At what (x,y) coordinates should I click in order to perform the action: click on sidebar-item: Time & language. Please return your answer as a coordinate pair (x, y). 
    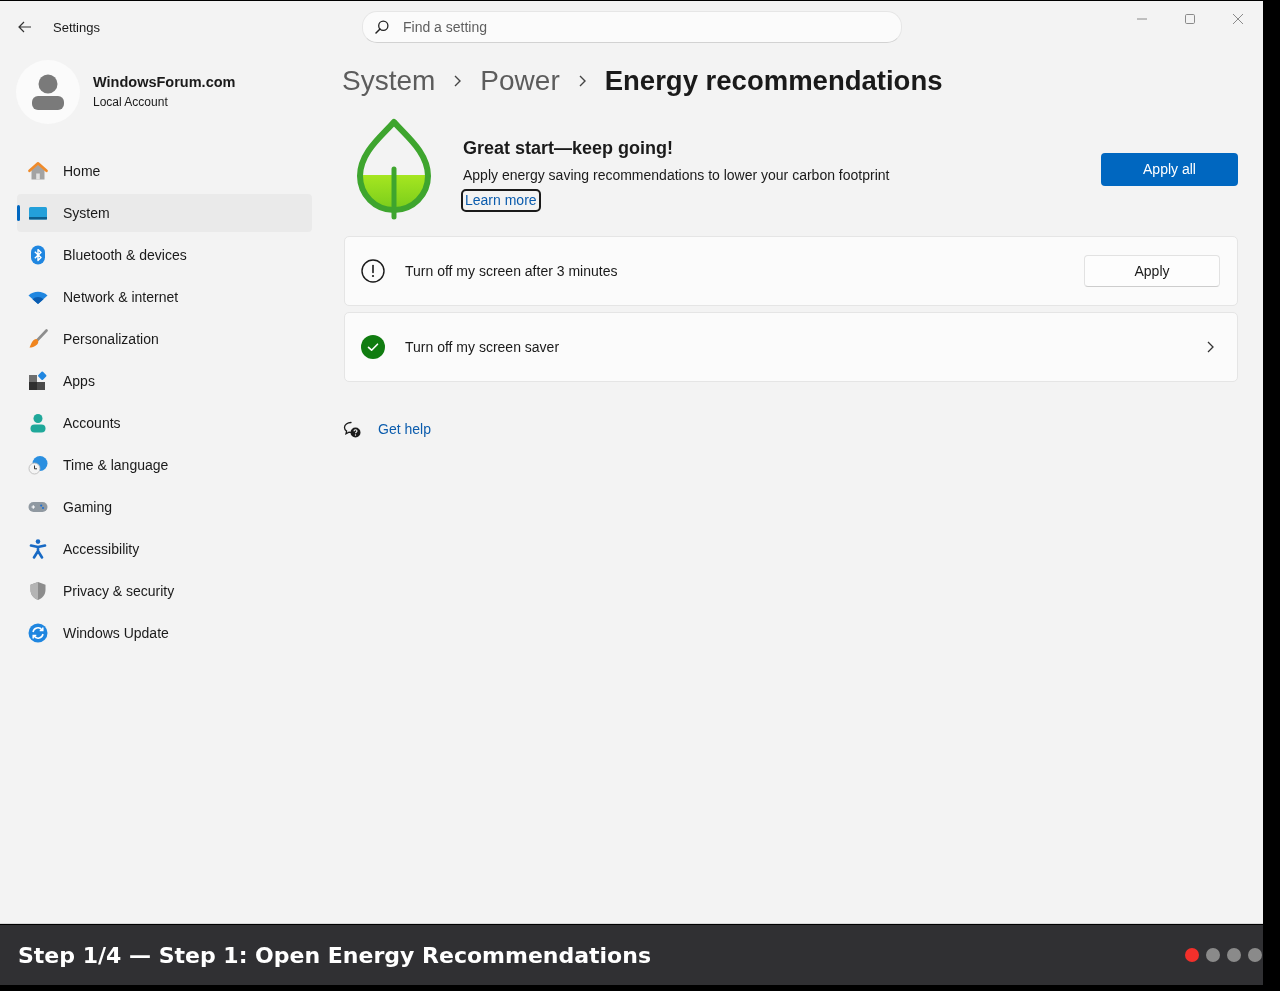
    Looking at the image, I should click on (164, 465).